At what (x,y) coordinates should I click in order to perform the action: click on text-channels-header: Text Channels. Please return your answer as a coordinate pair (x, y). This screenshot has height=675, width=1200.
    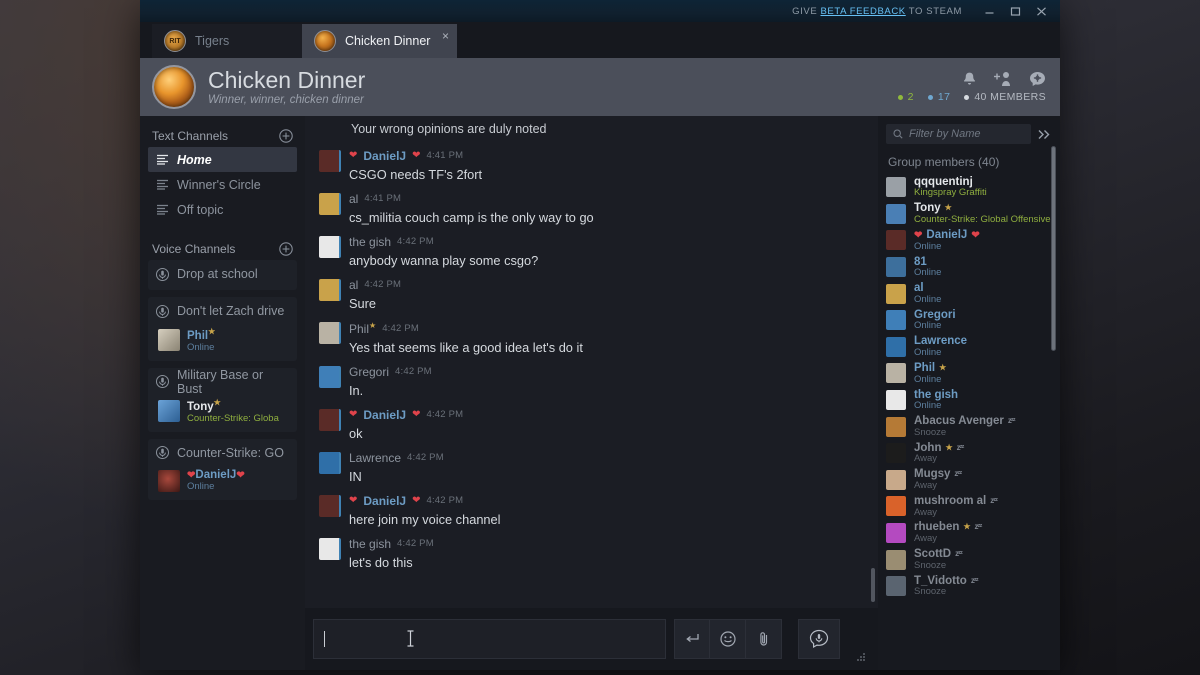
    Looking at the image, I should click on (222, 136).